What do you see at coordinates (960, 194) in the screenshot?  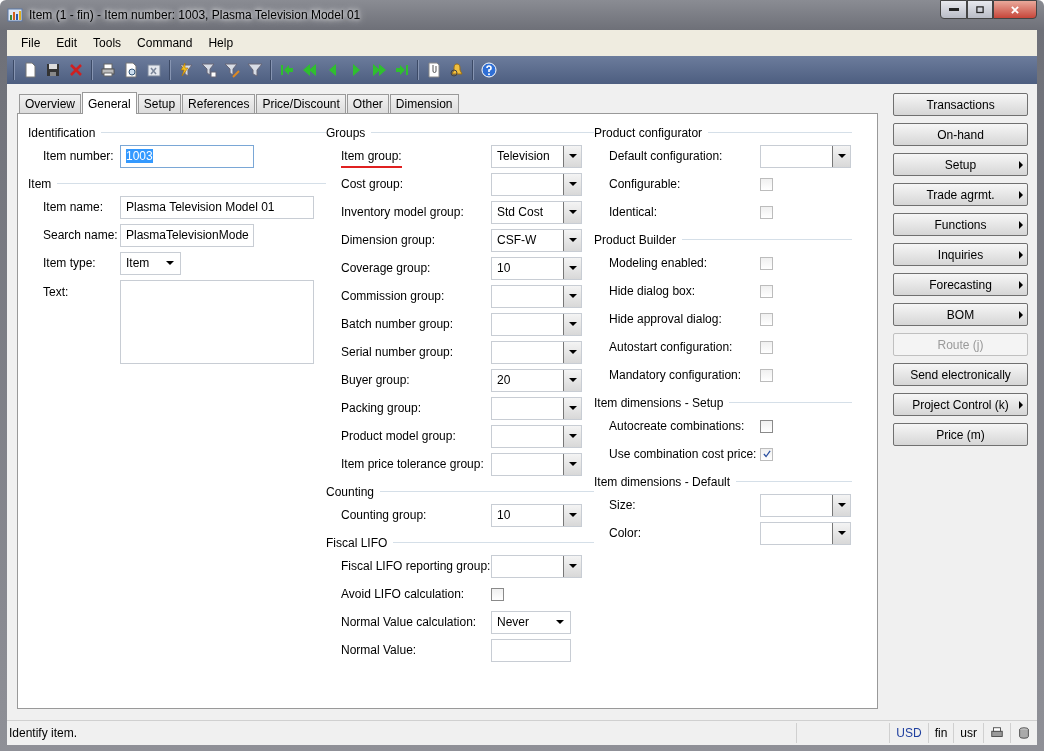 I see `action-button: Trade agrmt.` at bounding box center [960, 194].